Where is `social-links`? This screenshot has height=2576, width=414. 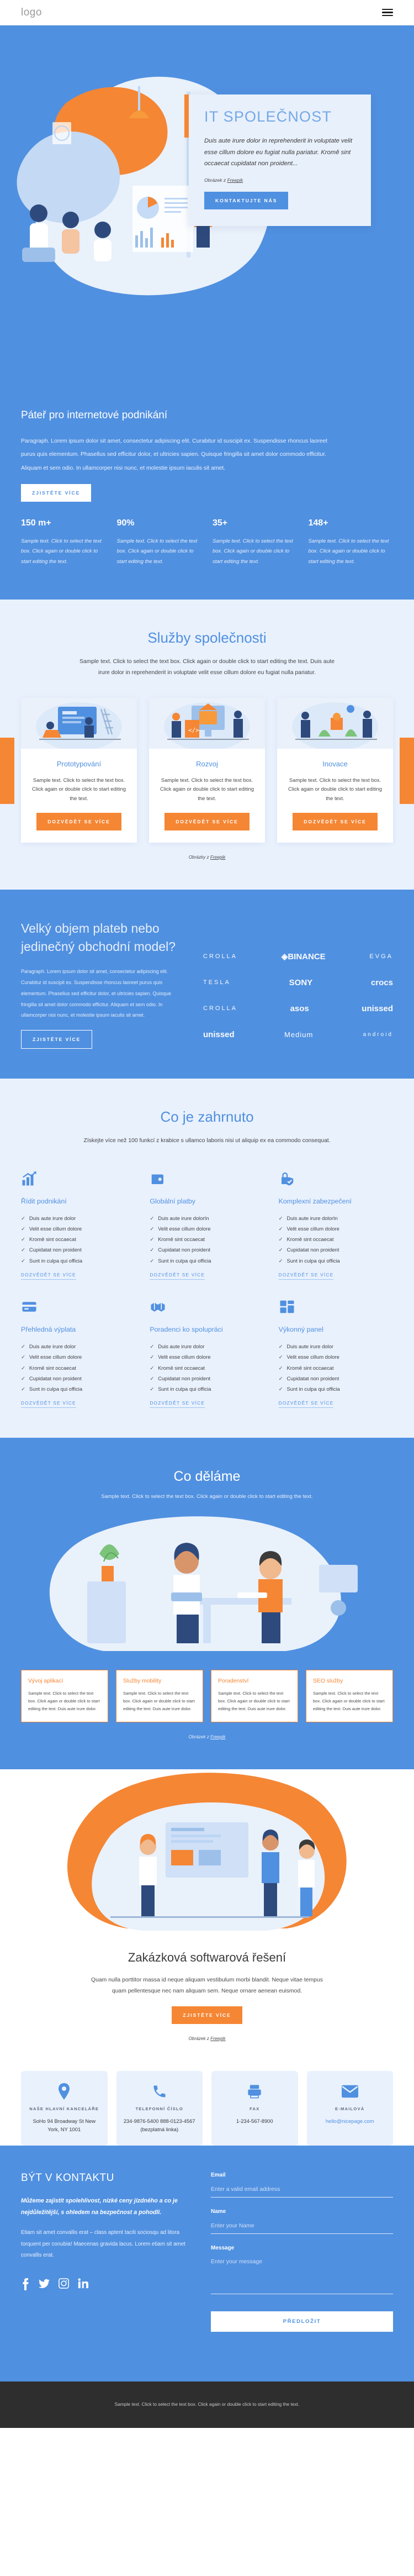 social-links is located at coordinates (107, 2285).